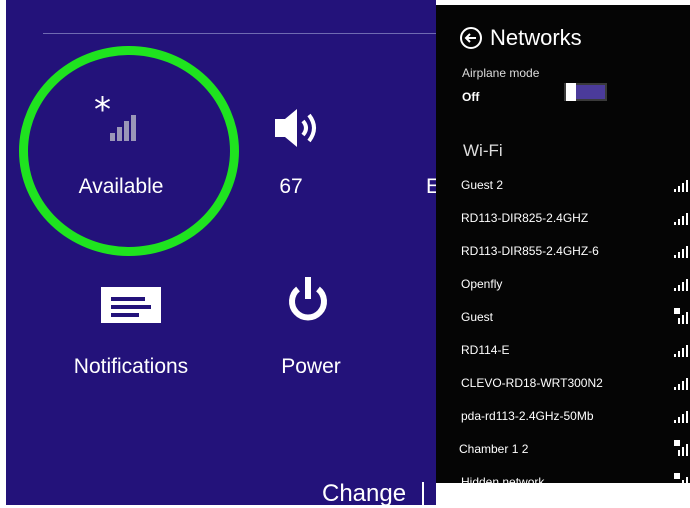 This screenshot has height=508, width=690. Describe the element at coordinates (536, 37) in the screenshot. I see `networks-title: Networks` at that location.